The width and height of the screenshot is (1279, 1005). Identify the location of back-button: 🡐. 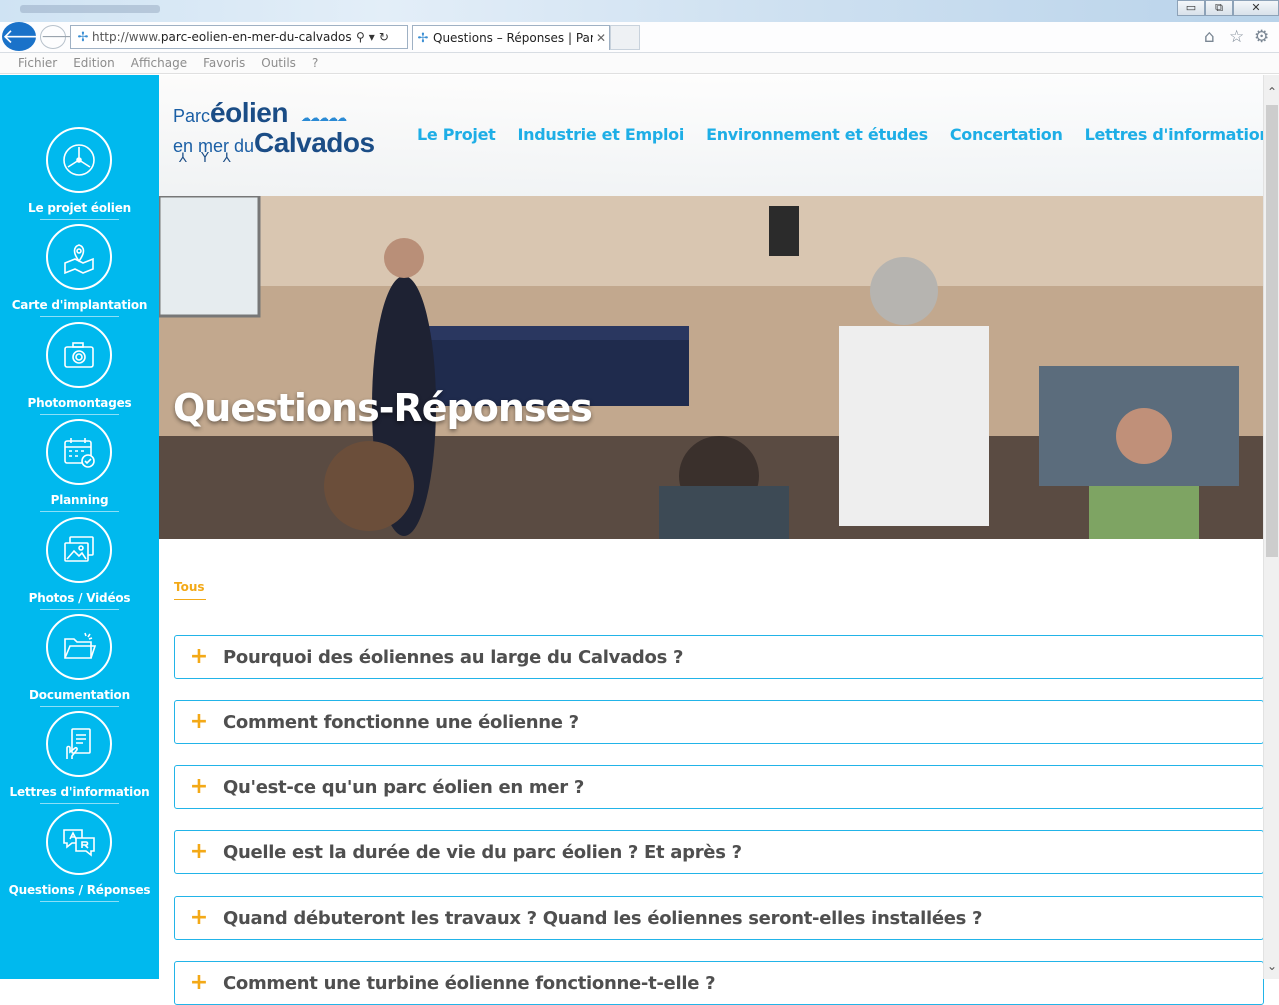
(29, 36).